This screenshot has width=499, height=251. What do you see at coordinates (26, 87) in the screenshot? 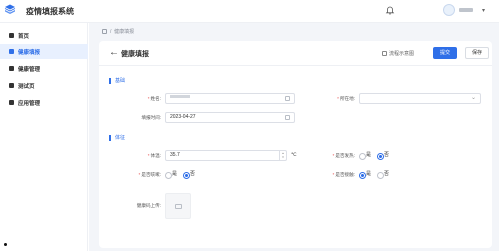
I see `sidebar-item-label: 测试页` at bounding box center [26, 87].